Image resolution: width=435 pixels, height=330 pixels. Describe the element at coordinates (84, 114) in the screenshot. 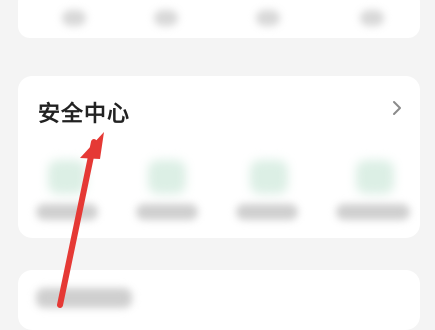

I see `security-center-title: 安全中心` at that location.